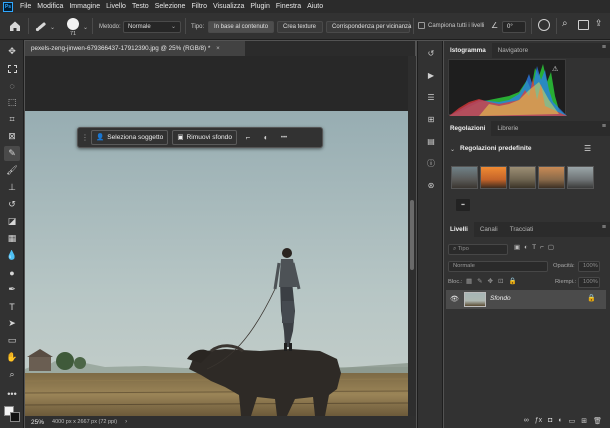 The image size is (610, 428). What do you see at coordinates (170, 6) in the screenshot?
I see `menu-selezione: Selezione` at bounding box center [170, 6].